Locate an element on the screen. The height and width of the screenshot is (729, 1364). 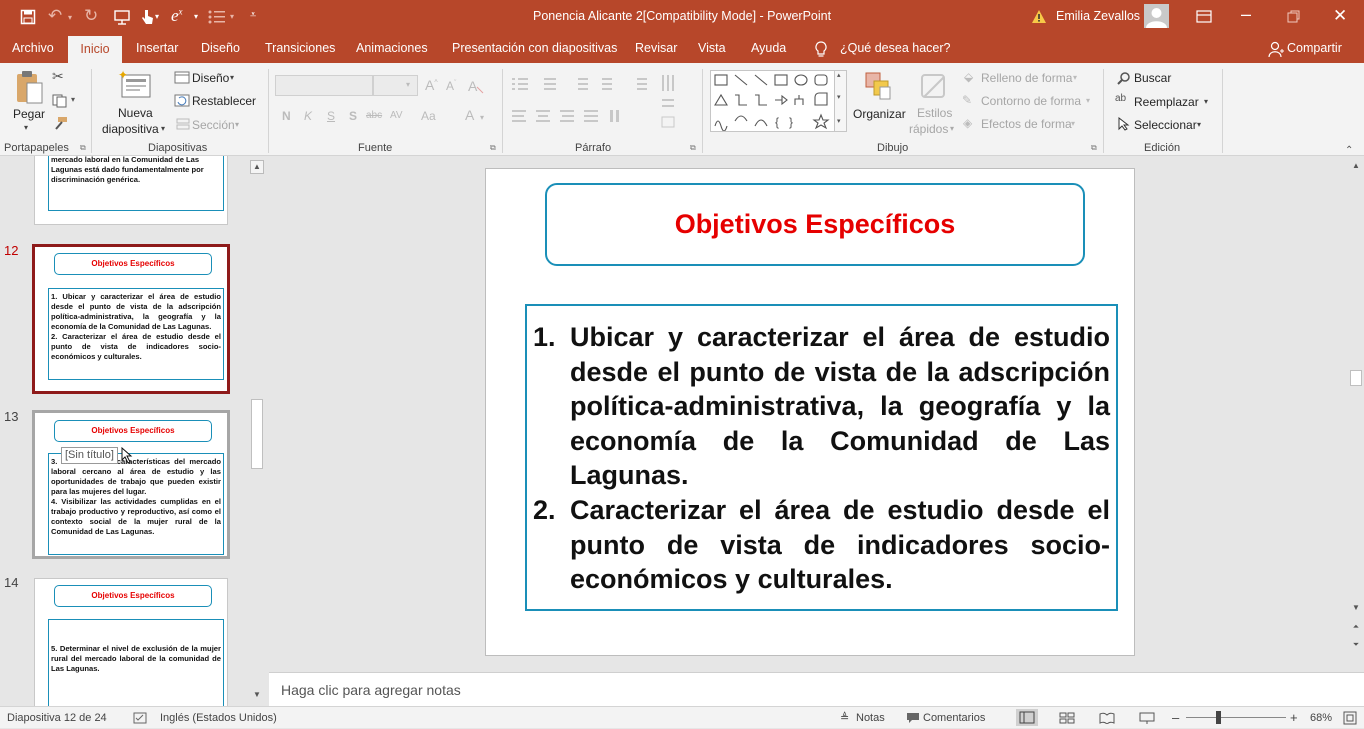
zoom-out-icon: – is located at coordinates (1175, 717).